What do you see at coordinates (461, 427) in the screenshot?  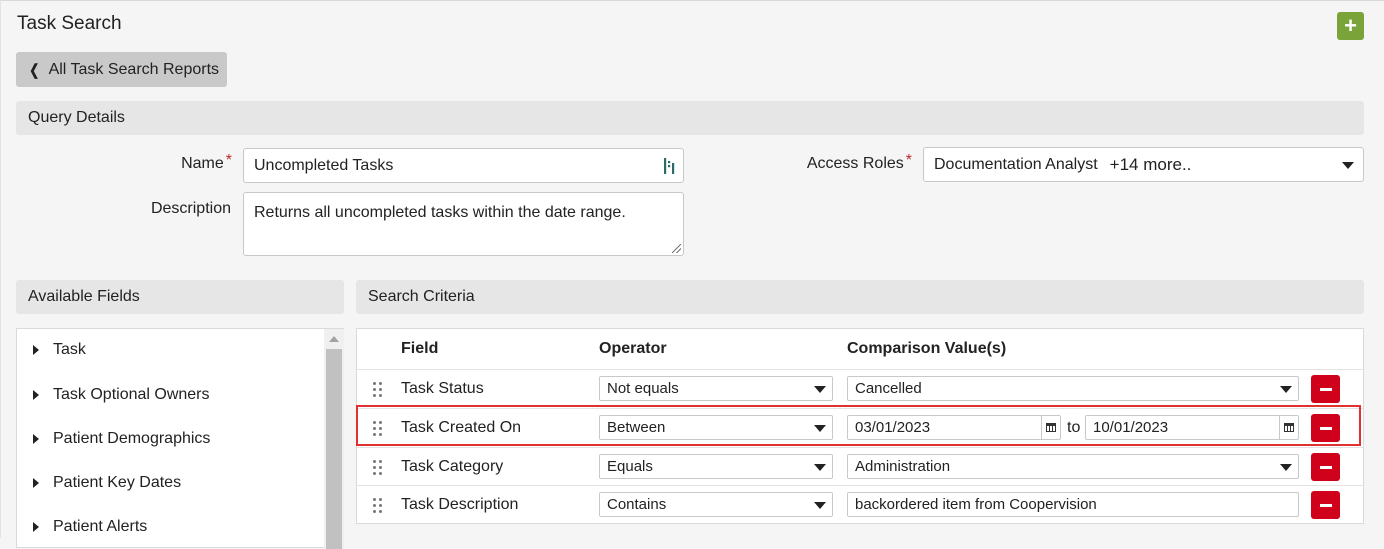 I see `criteria-field: Task Created On` at bounding box center [461, 427].